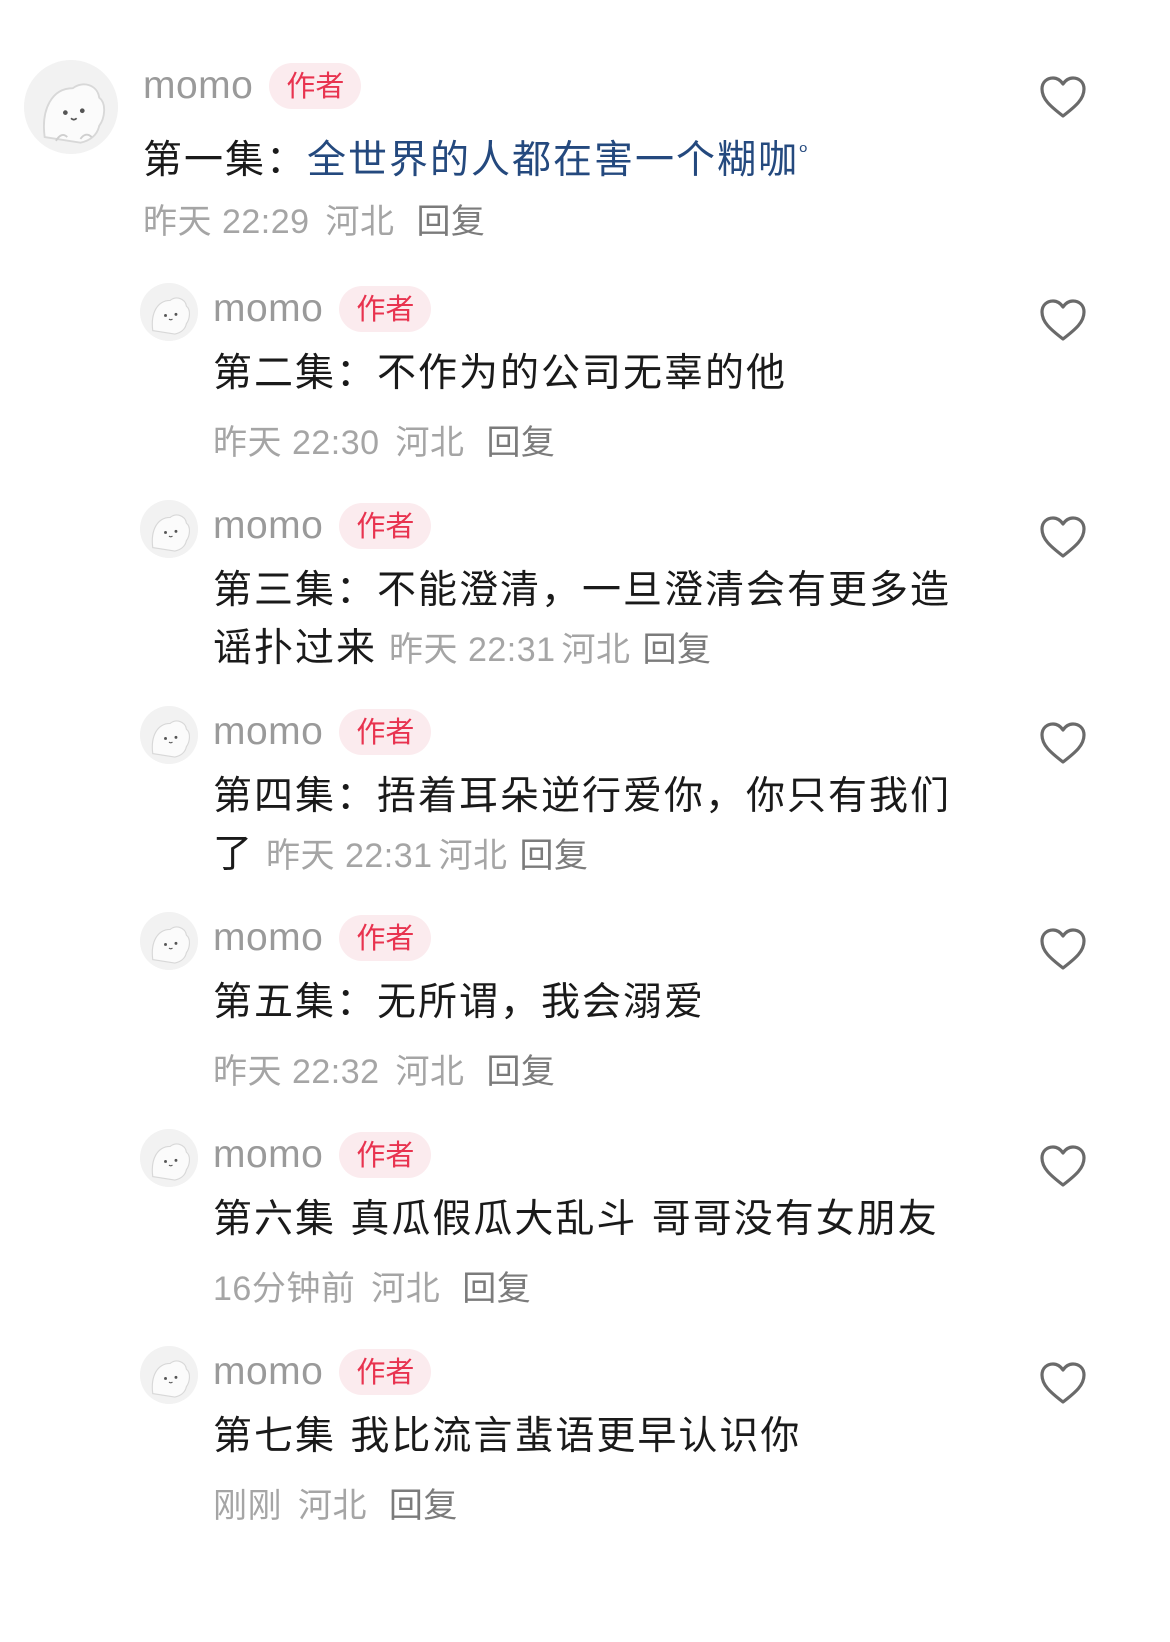 This screenshot has width=1170, height=1642. What do you see at coordinates (284, 1289) in the screenshot?
I see `timestamp: 16分钟前` at bounding box center [284, 1289].